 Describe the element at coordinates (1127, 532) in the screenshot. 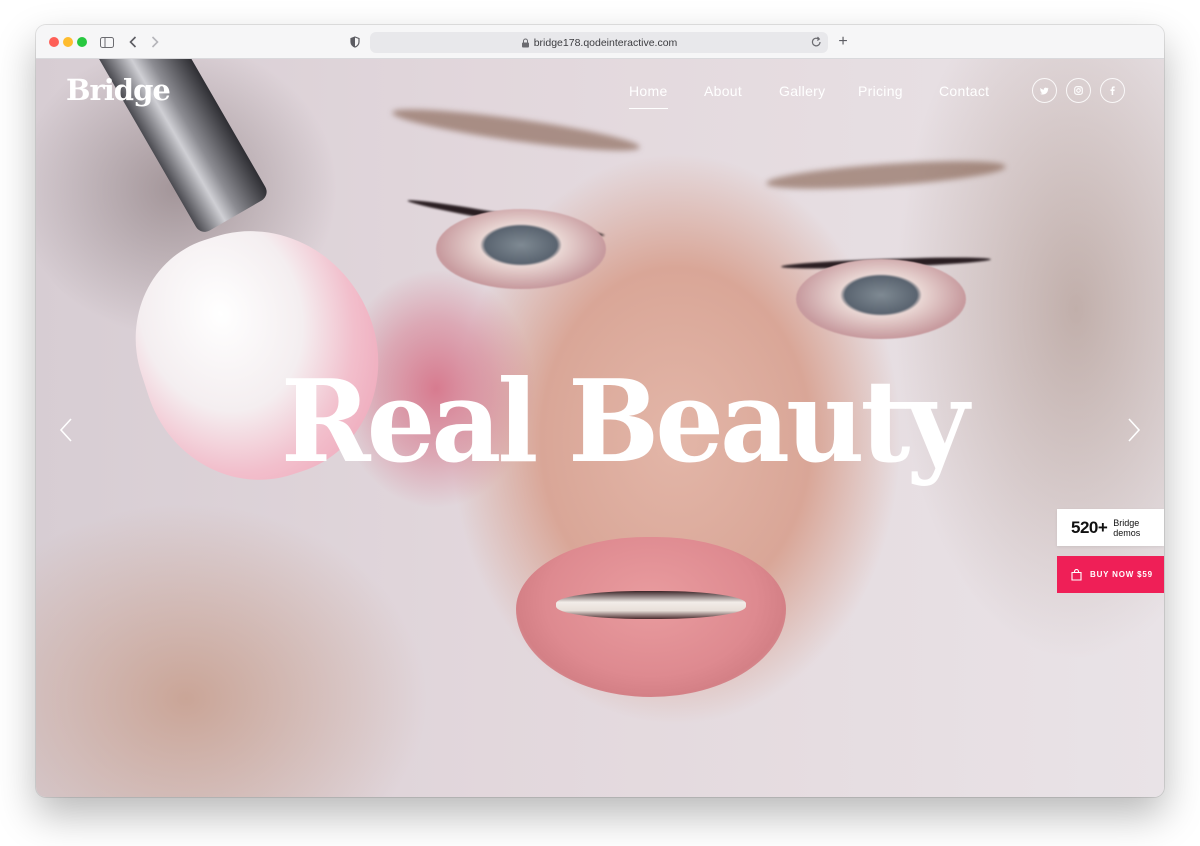

I see `demos-label-line2: demos` at that location.